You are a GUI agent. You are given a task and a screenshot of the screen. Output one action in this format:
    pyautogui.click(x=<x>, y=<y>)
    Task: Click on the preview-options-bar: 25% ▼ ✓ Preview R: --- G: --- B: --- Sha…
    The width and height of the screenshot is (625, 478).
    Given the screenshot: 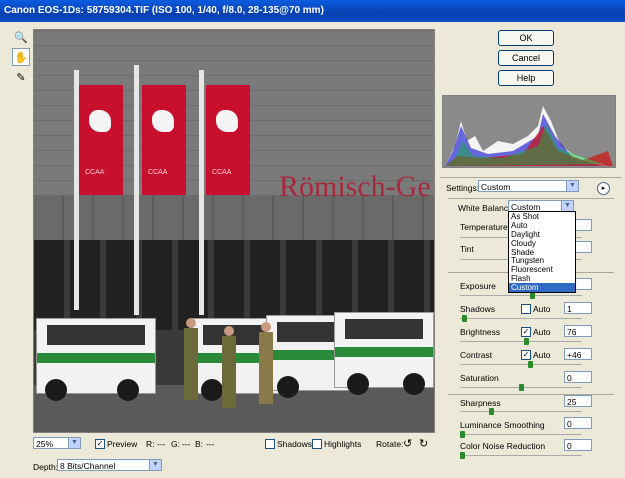 What is the action you would take?
    pyautogui.click(x=233, y=444)
    